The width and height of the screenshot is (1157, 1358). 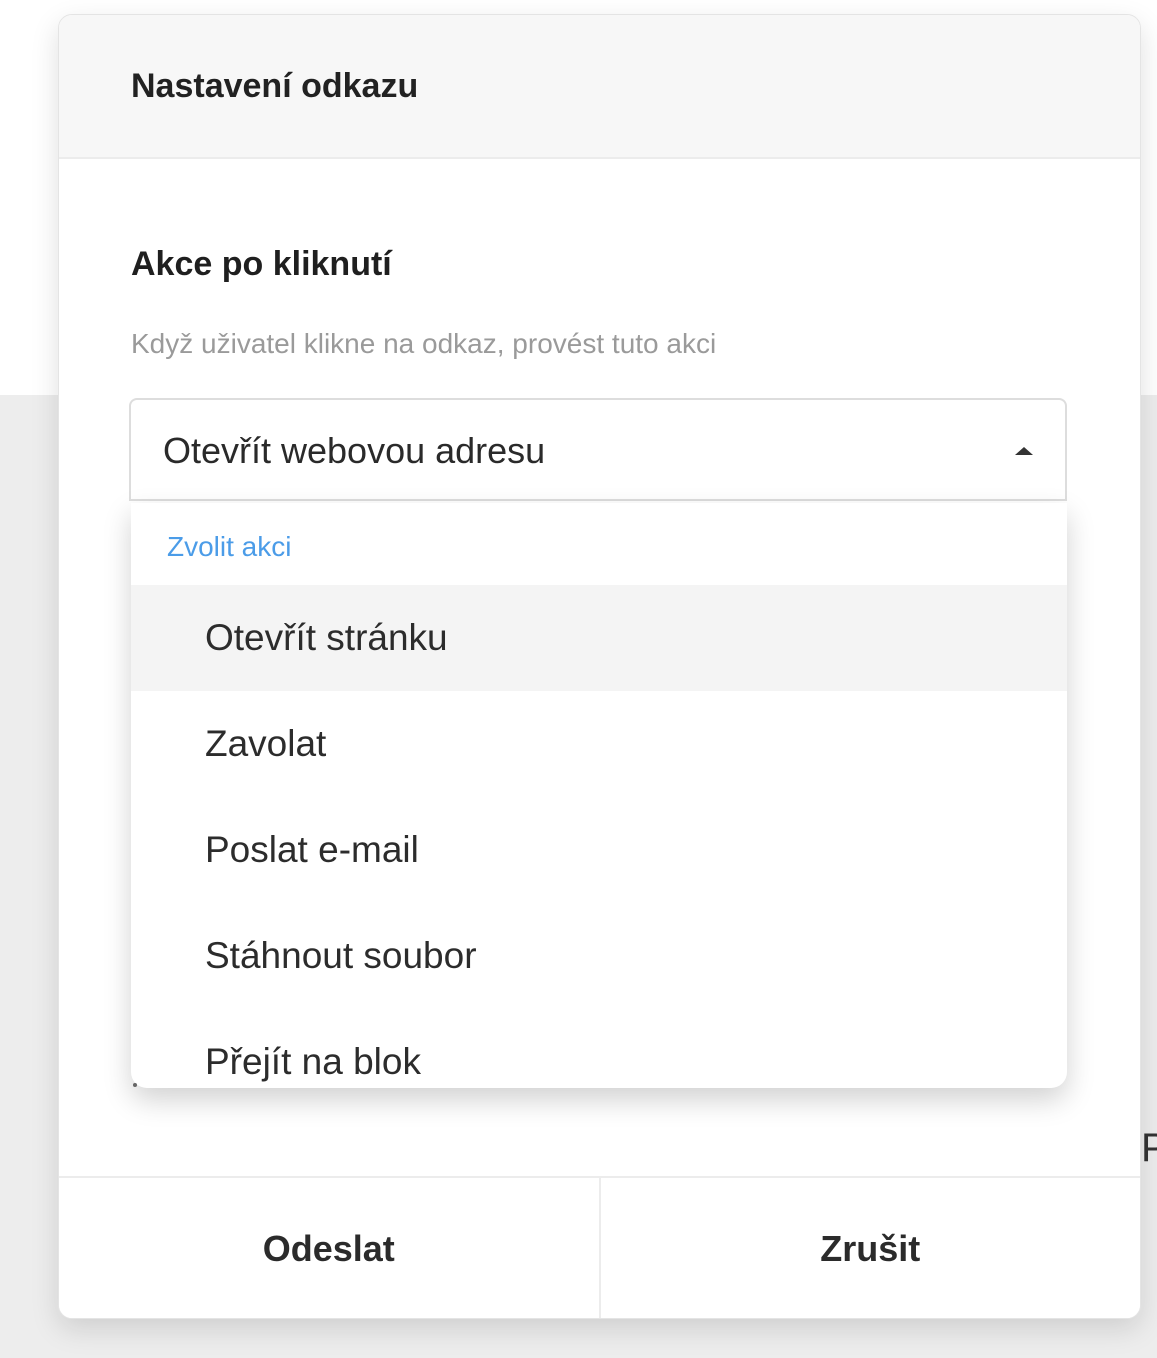 I want to click on caret-up-icon, so click(x=1024, y=451).